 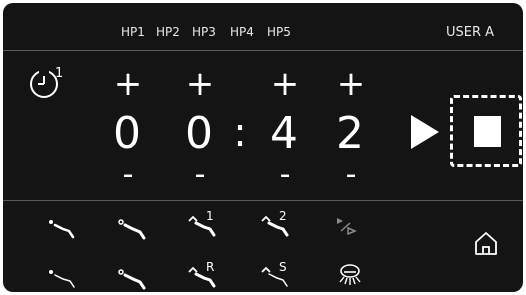 What do you see at coordinates (200, 175) in the screenshot?
I see `digit2-minus-button: -` at bounding box center [200, 175].